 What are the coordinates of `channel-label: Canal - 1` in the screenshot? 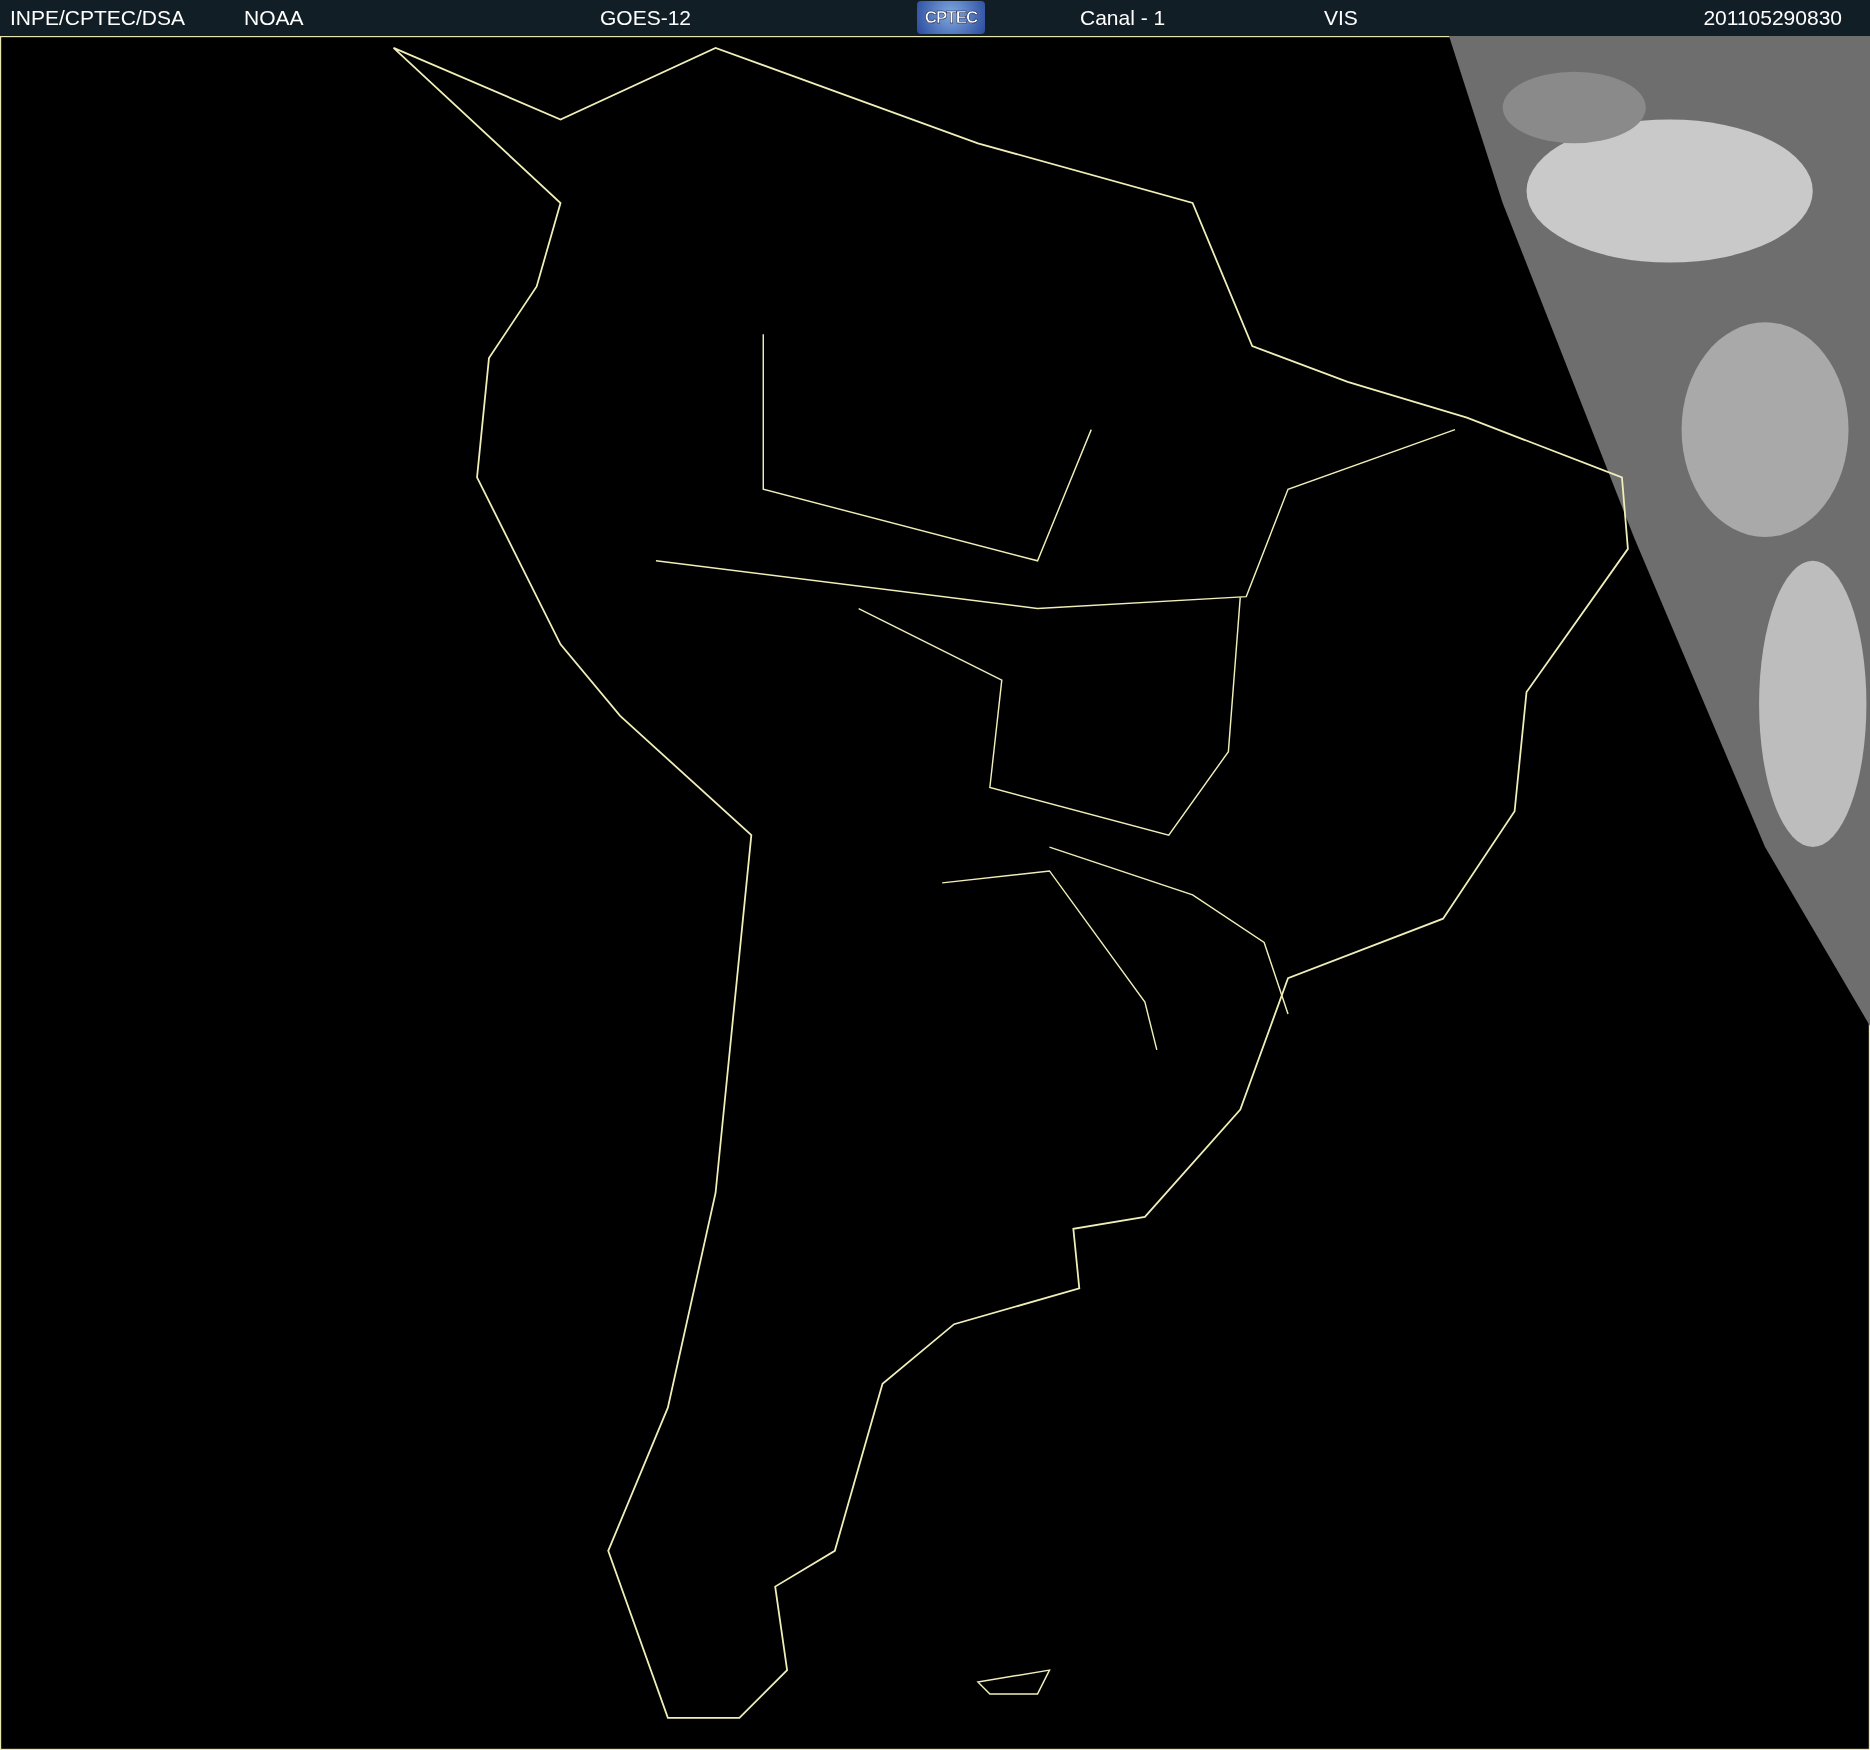 It's located at (1123, 18).